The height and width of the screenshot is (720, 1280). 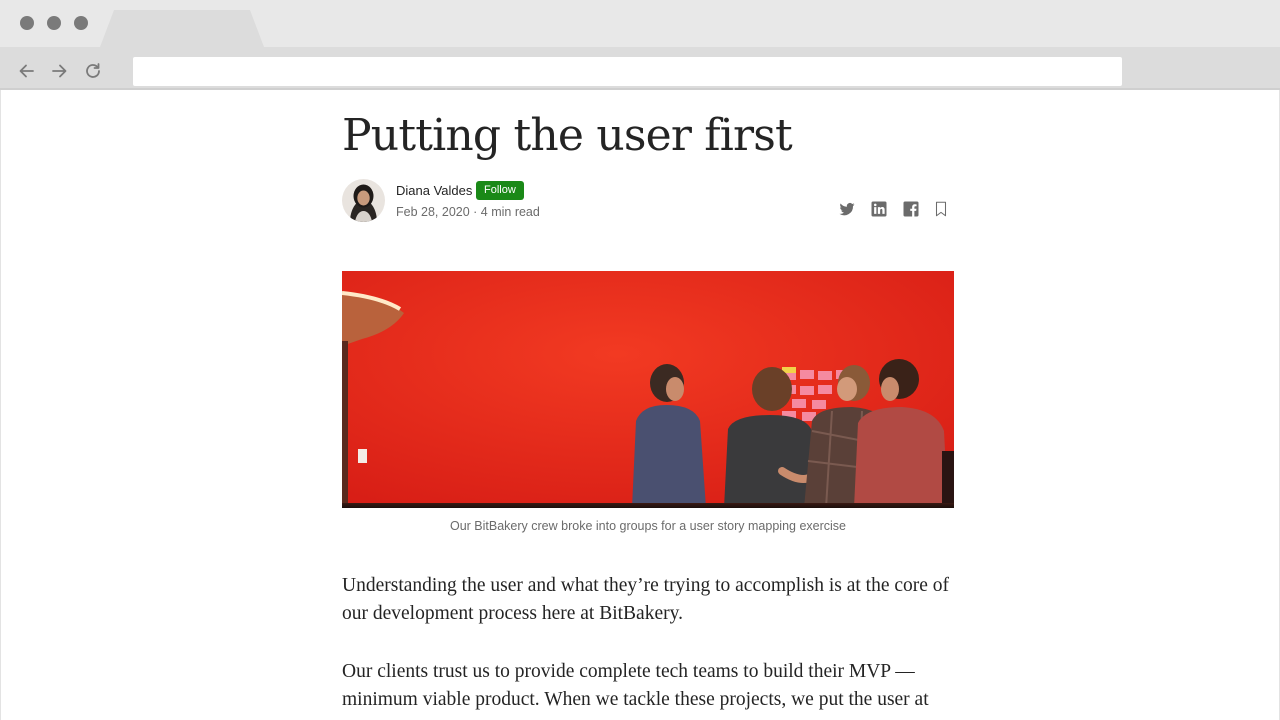 I want to click on linkedin-icon, so click(x=879, y=209).